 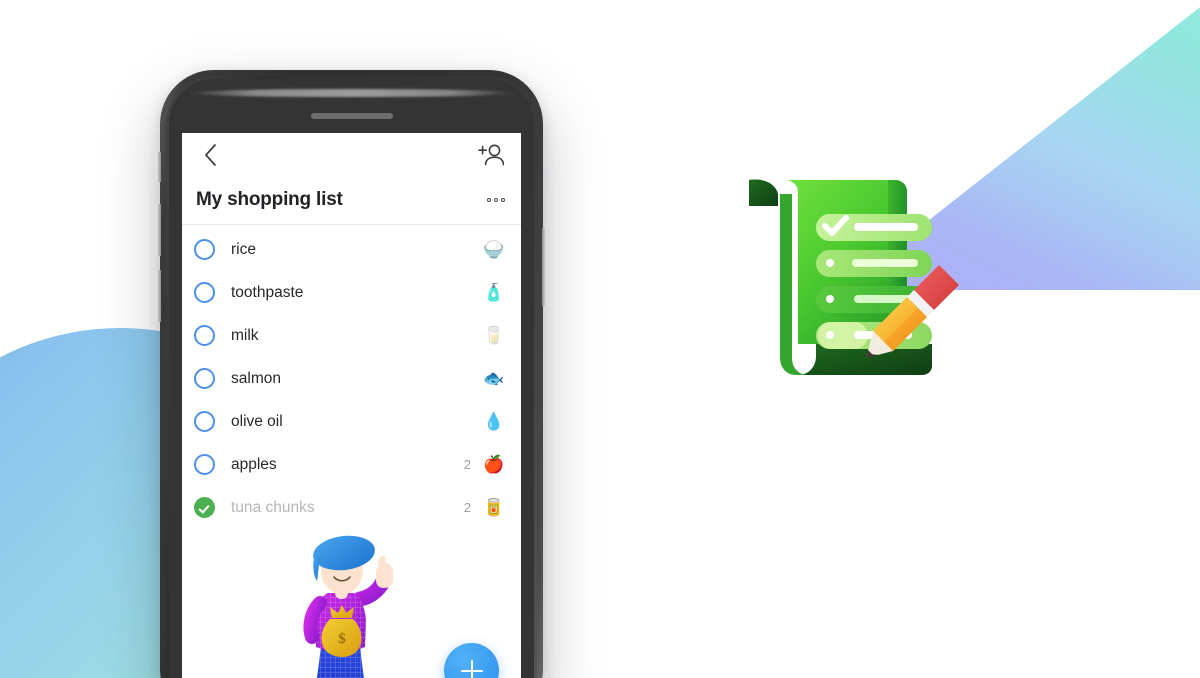 What do you see at coordinates (351, 464) in the screenshot?
I see `list-item: apples 2 🍎` at bounding box center [351, 464].